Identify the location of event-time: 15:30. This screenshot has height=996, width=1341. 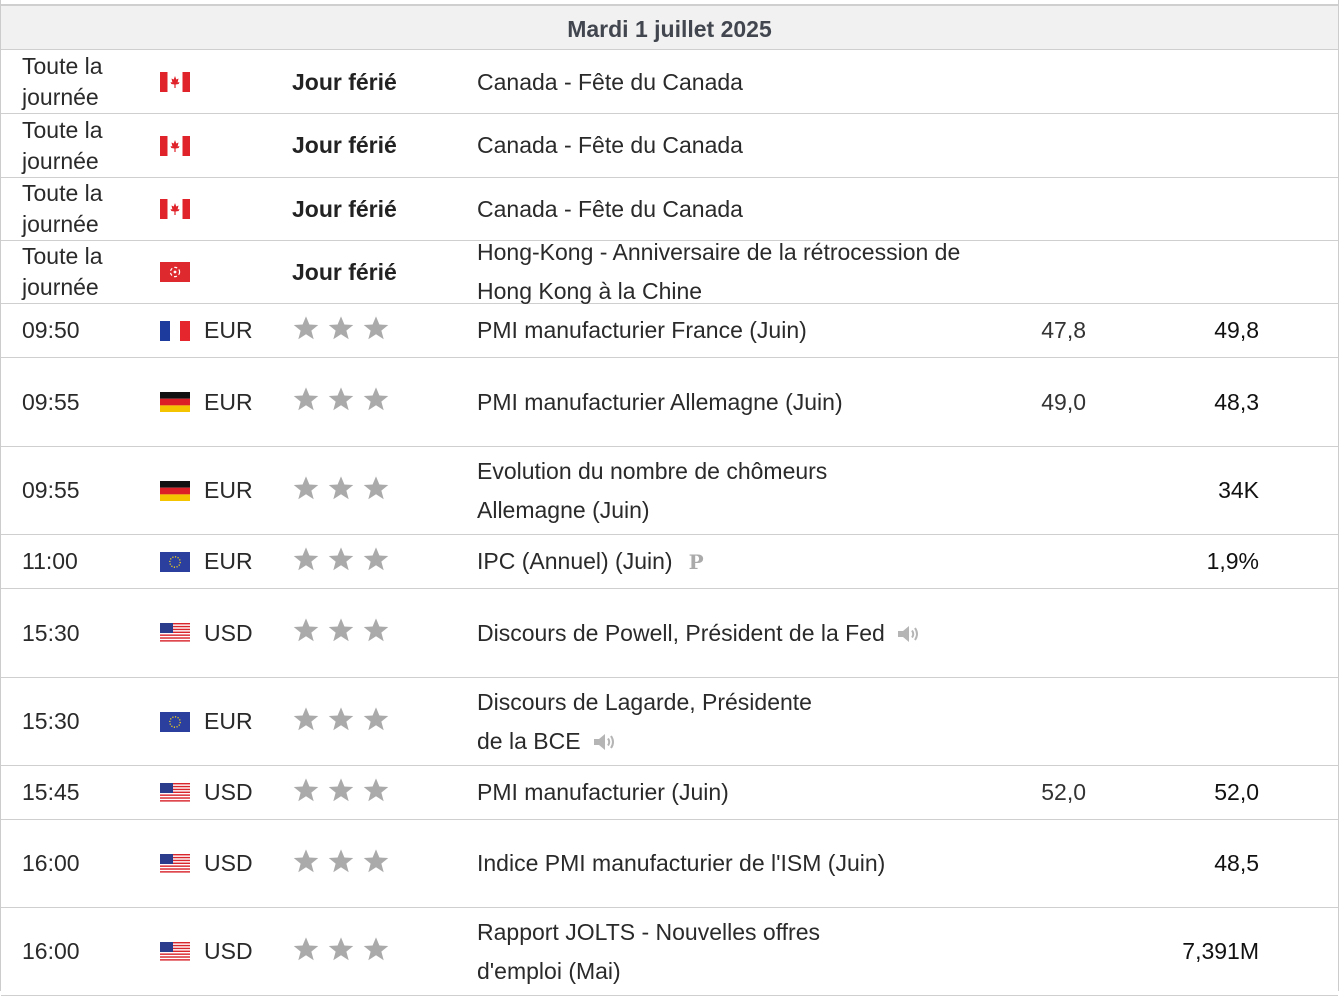
(51, 632).